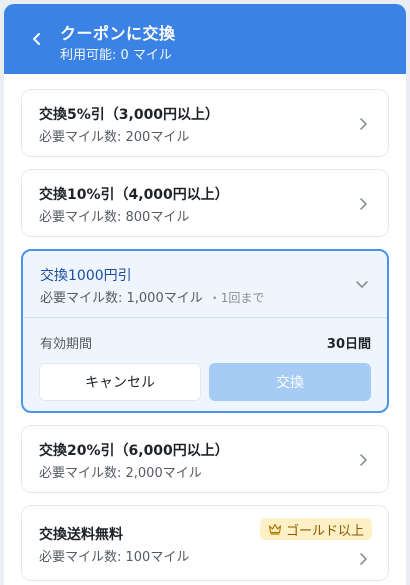 This screenshot has width=410, height=585. What do you see at coordinates (114, 557) in the screenshot?
I see `coupon-required-miles: 必要マイル数: 100マイル` at bounding box center [114, 557].